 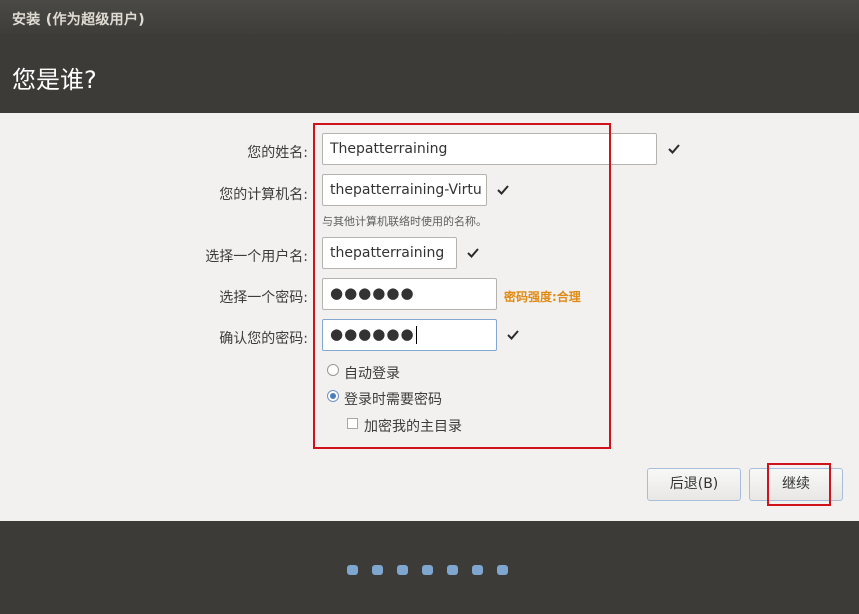 I want to click on username-label: 选择一个用户名:, so click(x=256, y=257).